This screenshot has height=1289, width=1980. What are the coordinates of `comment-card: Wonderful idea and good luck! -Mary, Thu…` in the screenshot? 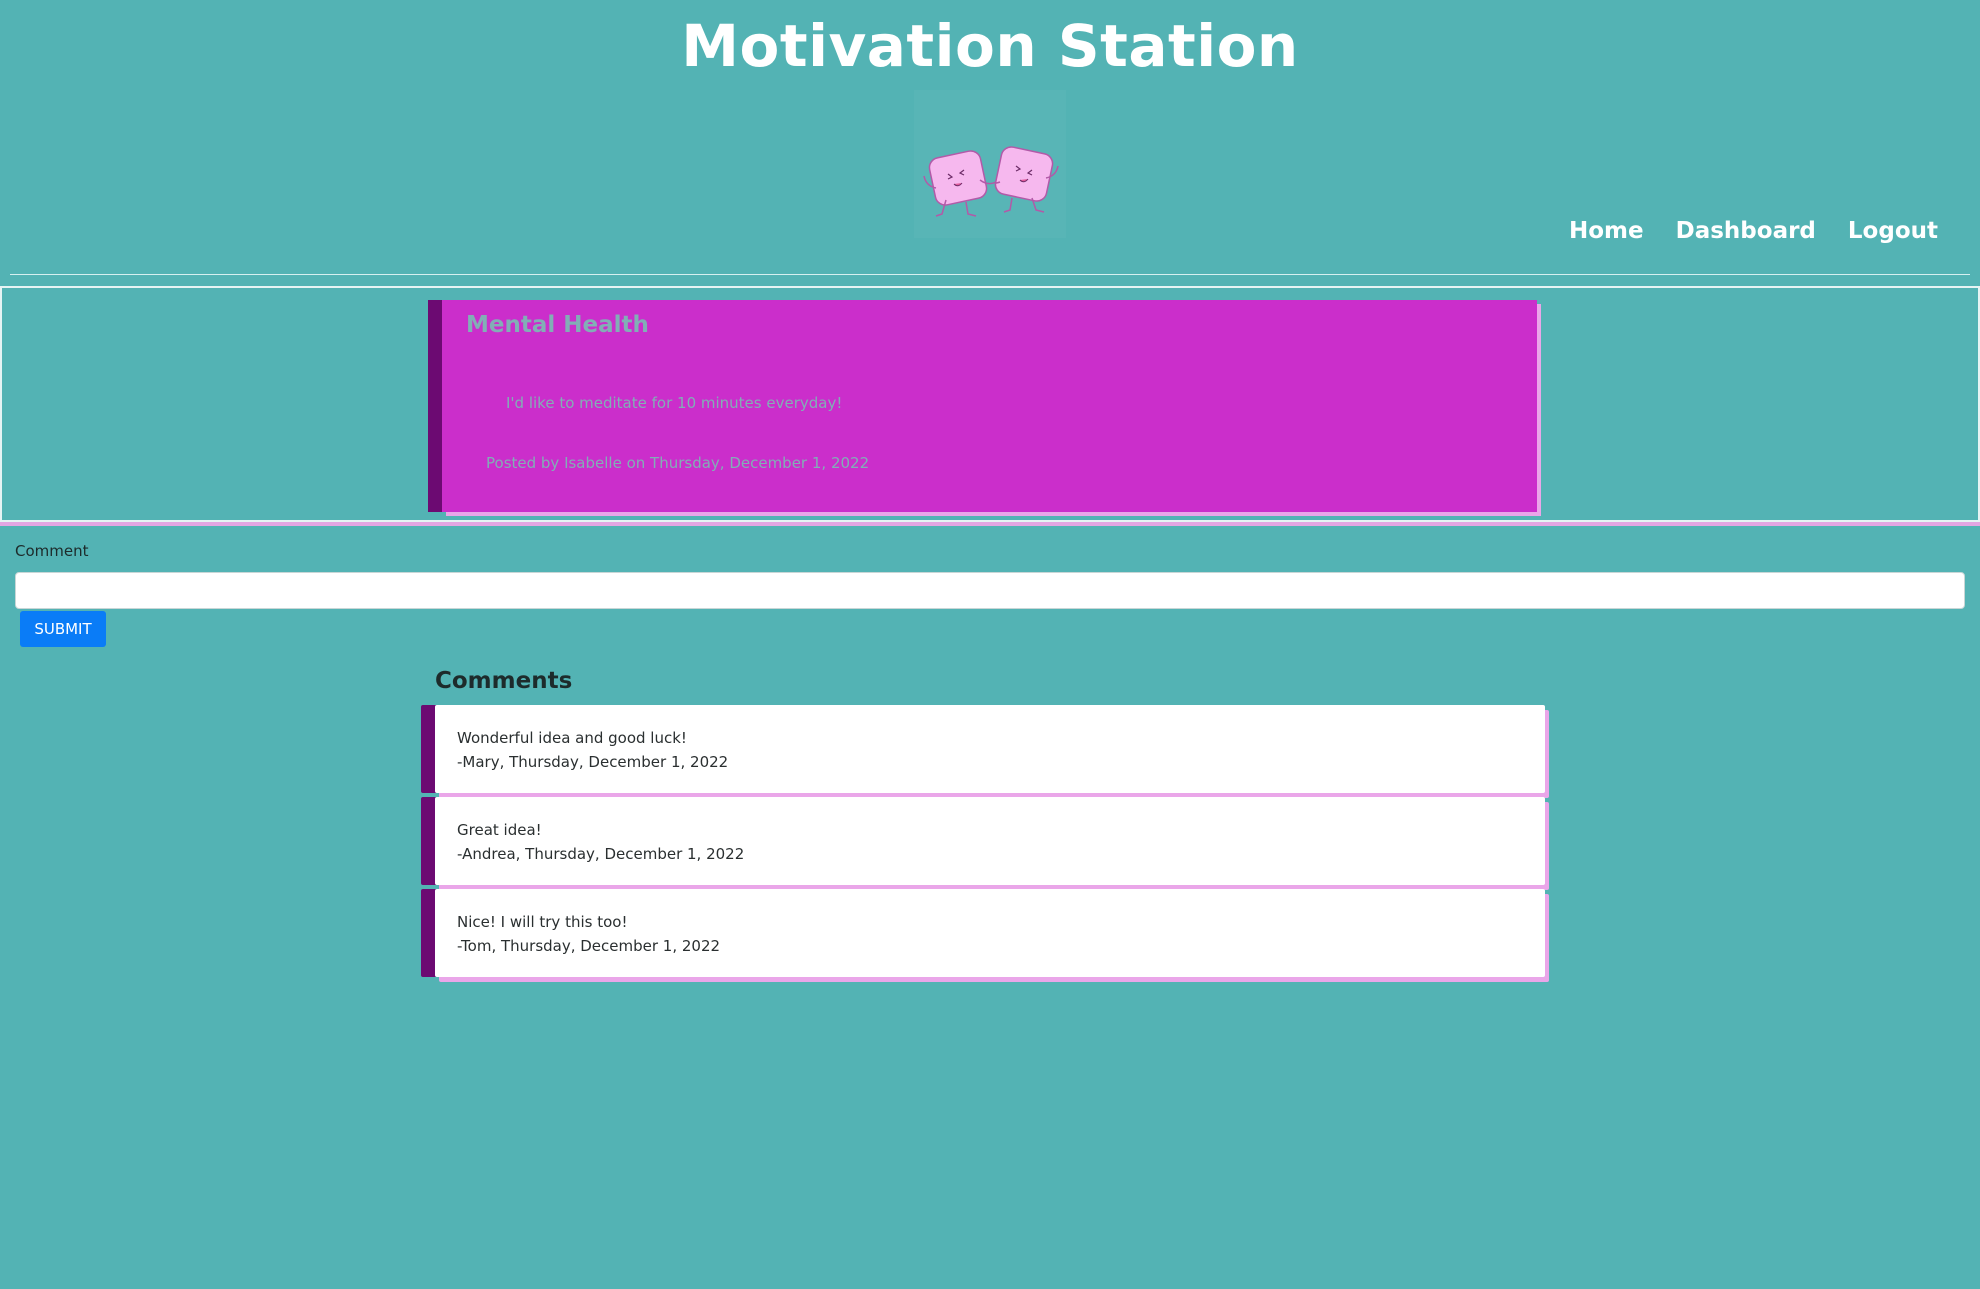 It's located at (990, 749).